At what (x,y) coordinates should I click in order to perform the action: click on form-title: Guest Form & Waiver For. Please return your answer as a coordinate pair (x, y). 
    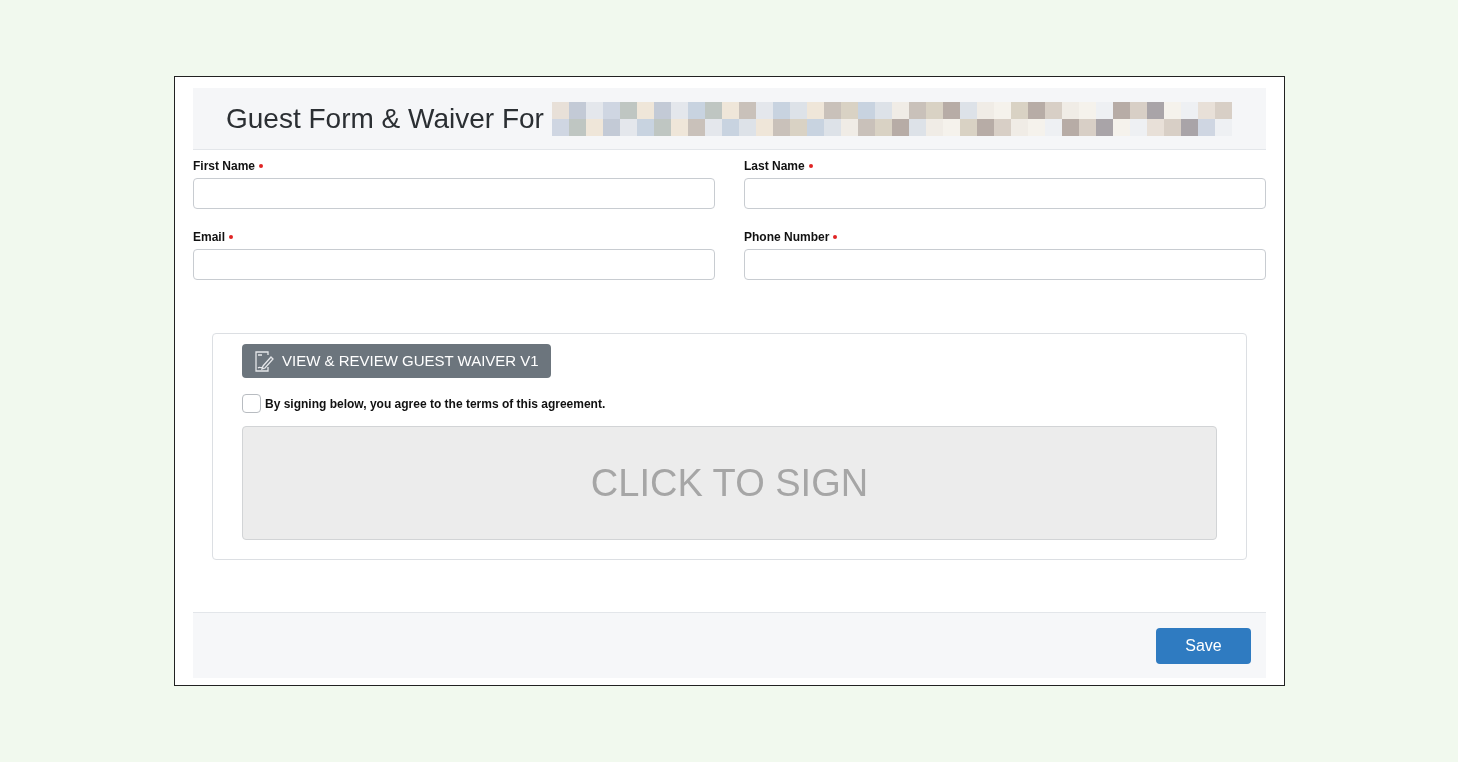
    Looking at the image, I should click on (385, 118).